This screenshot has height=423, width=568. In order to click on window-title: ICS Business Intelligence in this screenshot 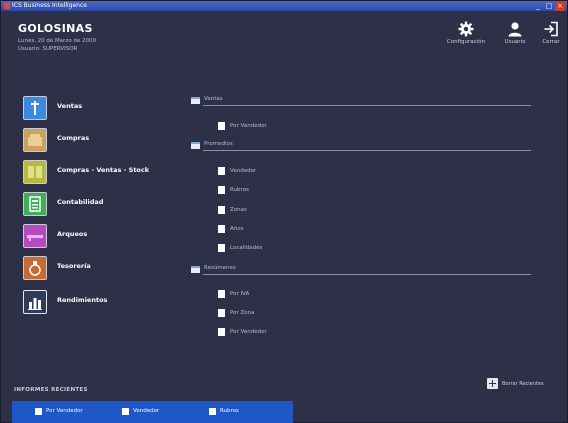, I will do `click(49, 5)`.